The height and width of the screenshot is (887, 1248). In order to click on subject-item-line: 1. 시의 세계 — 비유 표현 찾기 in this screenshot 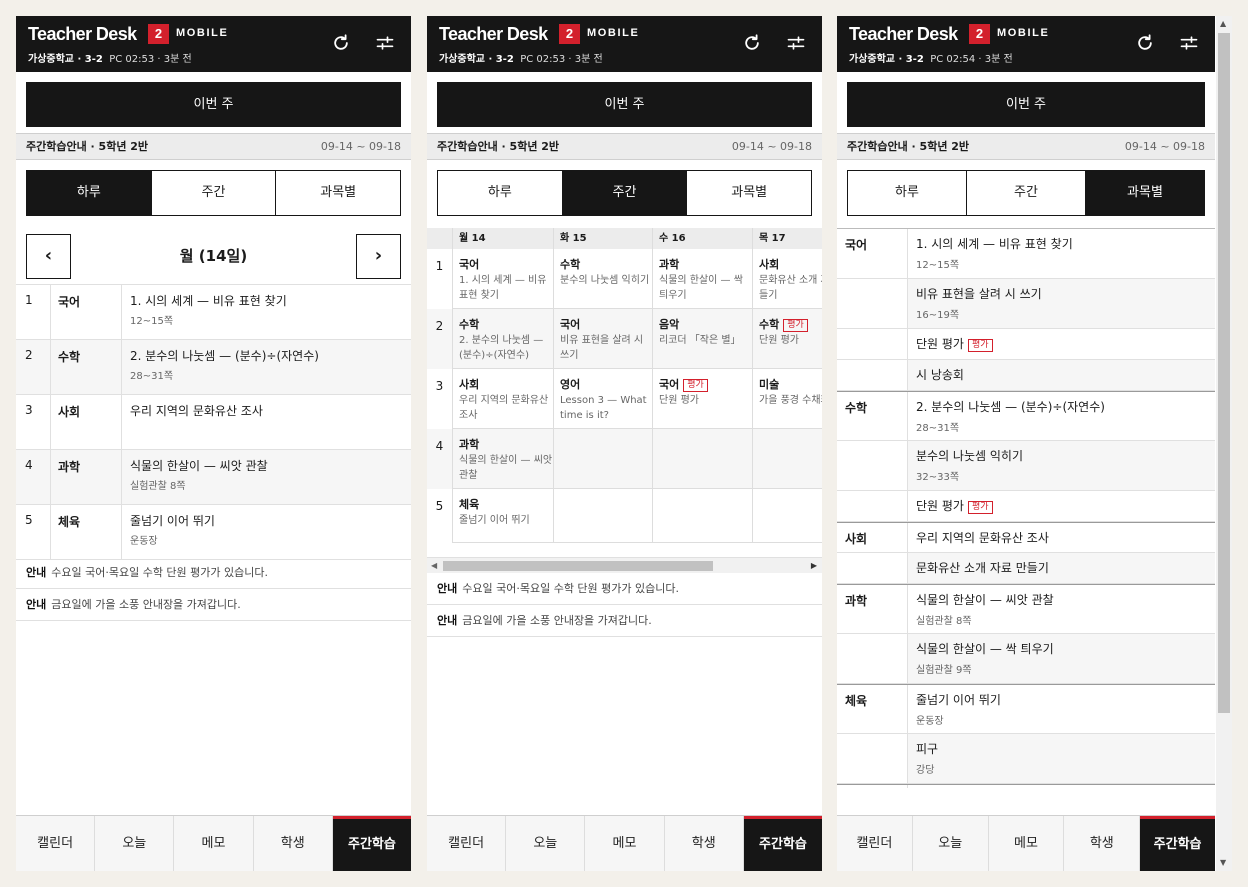, I will do `click(1065, 243)`.